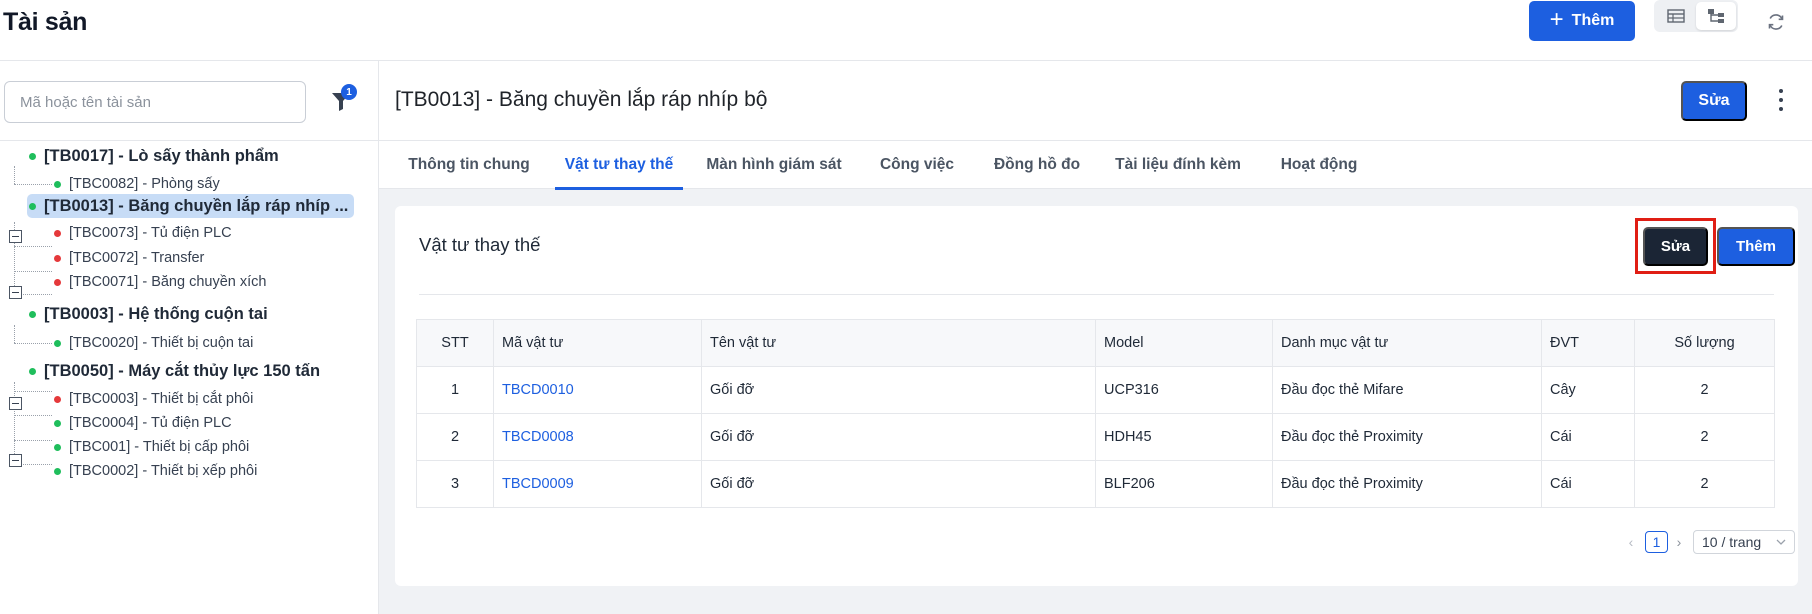  I want to click on page-1-button: 1, so click(1656, 542).